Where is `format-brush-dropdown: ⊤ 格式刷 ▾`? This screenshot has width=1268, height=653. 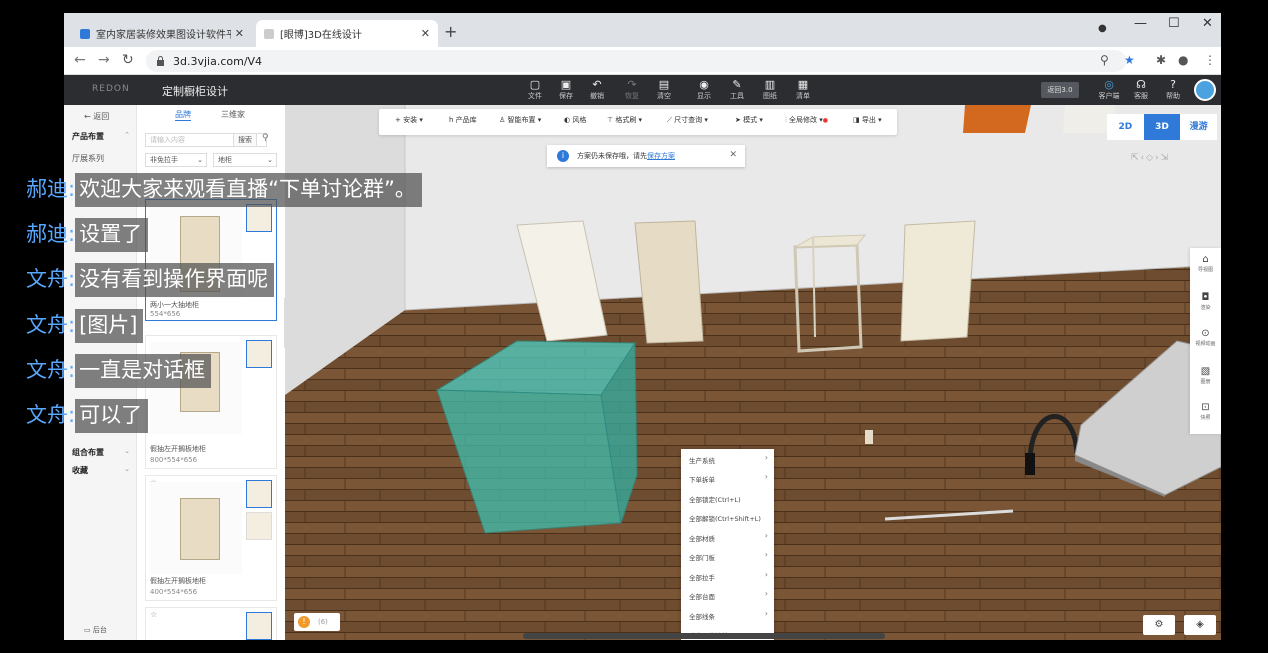 format-brush-dropdown: ⊤ 格式刷 ▾ is located at coordinates (624, 120).